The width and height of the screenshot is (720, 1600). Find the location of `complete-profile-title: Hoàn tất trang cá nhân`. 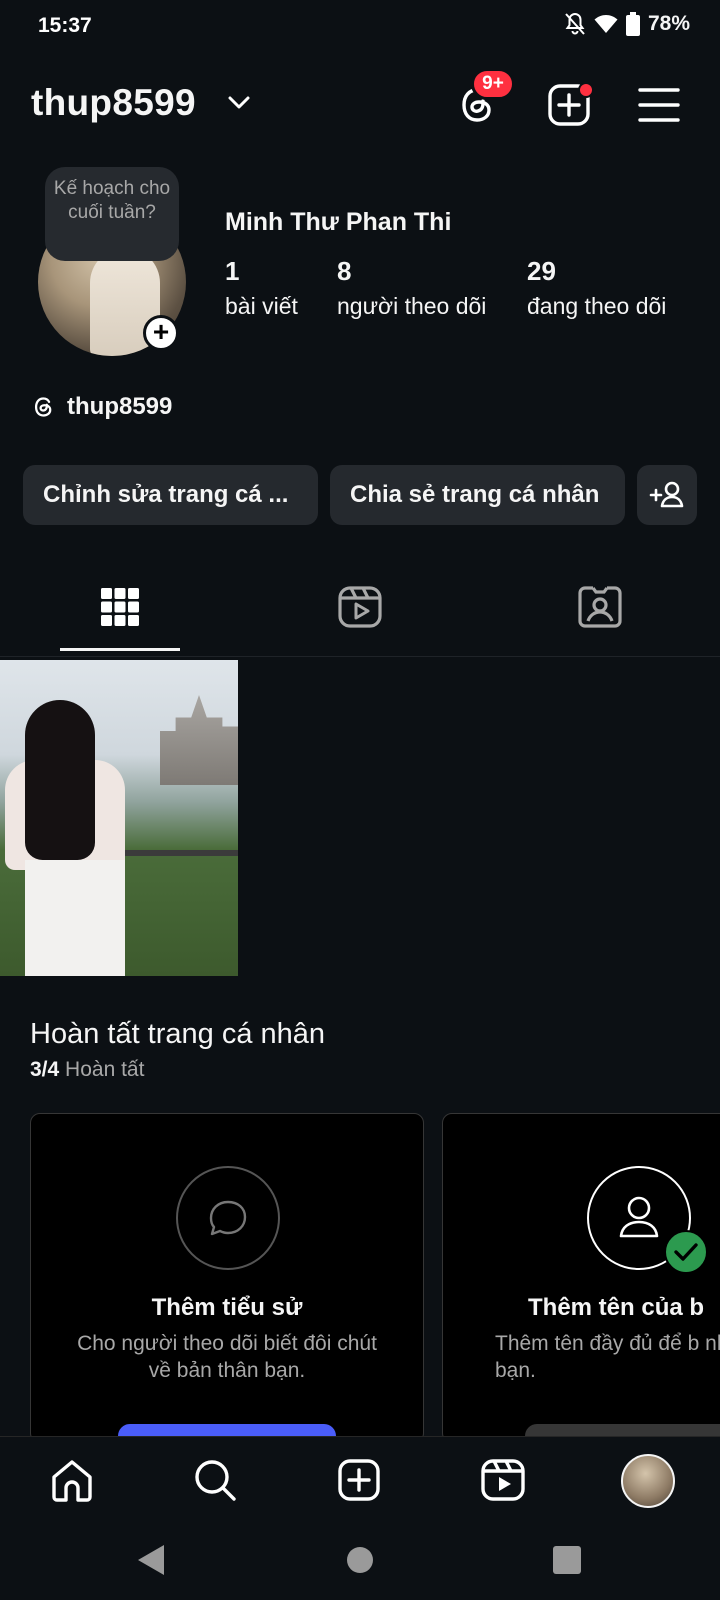

complete-profile-title: Hoàn tất trang cá nhân is located at coordinates (178, 1034).